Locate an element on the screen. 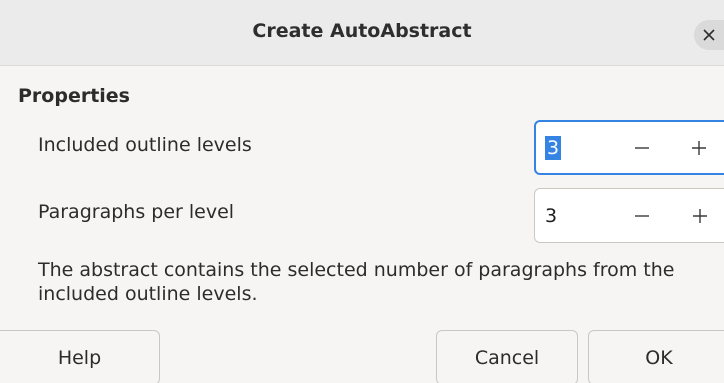 The height and width of the screenshot is (383, 724). outline-levels-spinbox: 3 is located at coordinates (629, 147).